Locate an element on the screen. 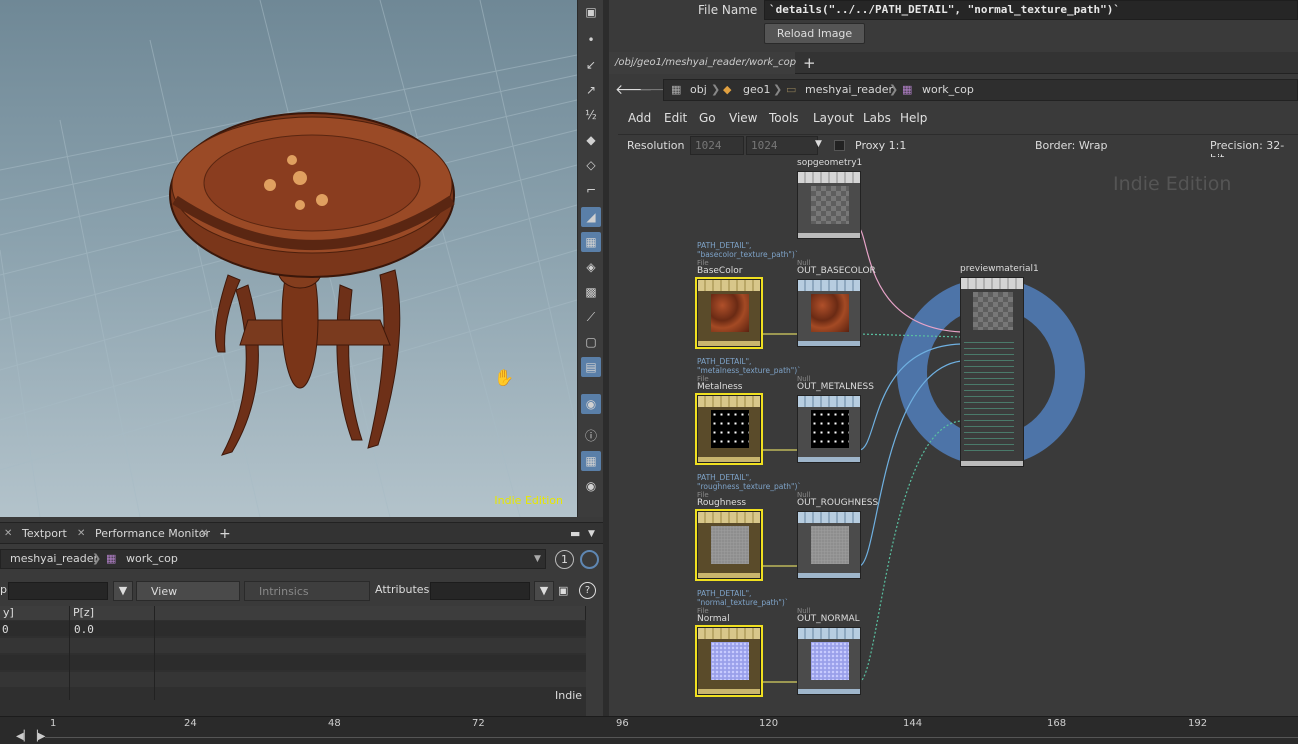  timeline-tick: 192 is located at coordinates (1198, 723).